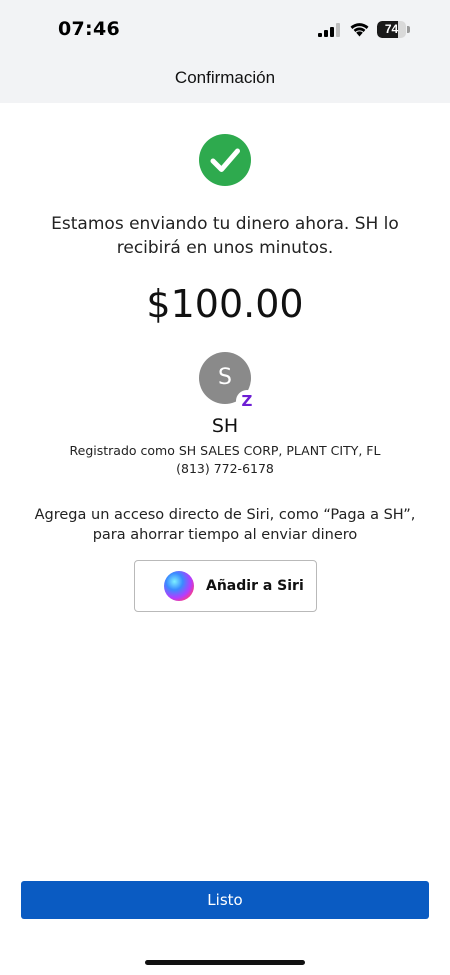 The image size is (450, 975). What do you see at coordinates (408, 29) in the screenshot?
I see `battery-cap` at bounding box center [408, 29].